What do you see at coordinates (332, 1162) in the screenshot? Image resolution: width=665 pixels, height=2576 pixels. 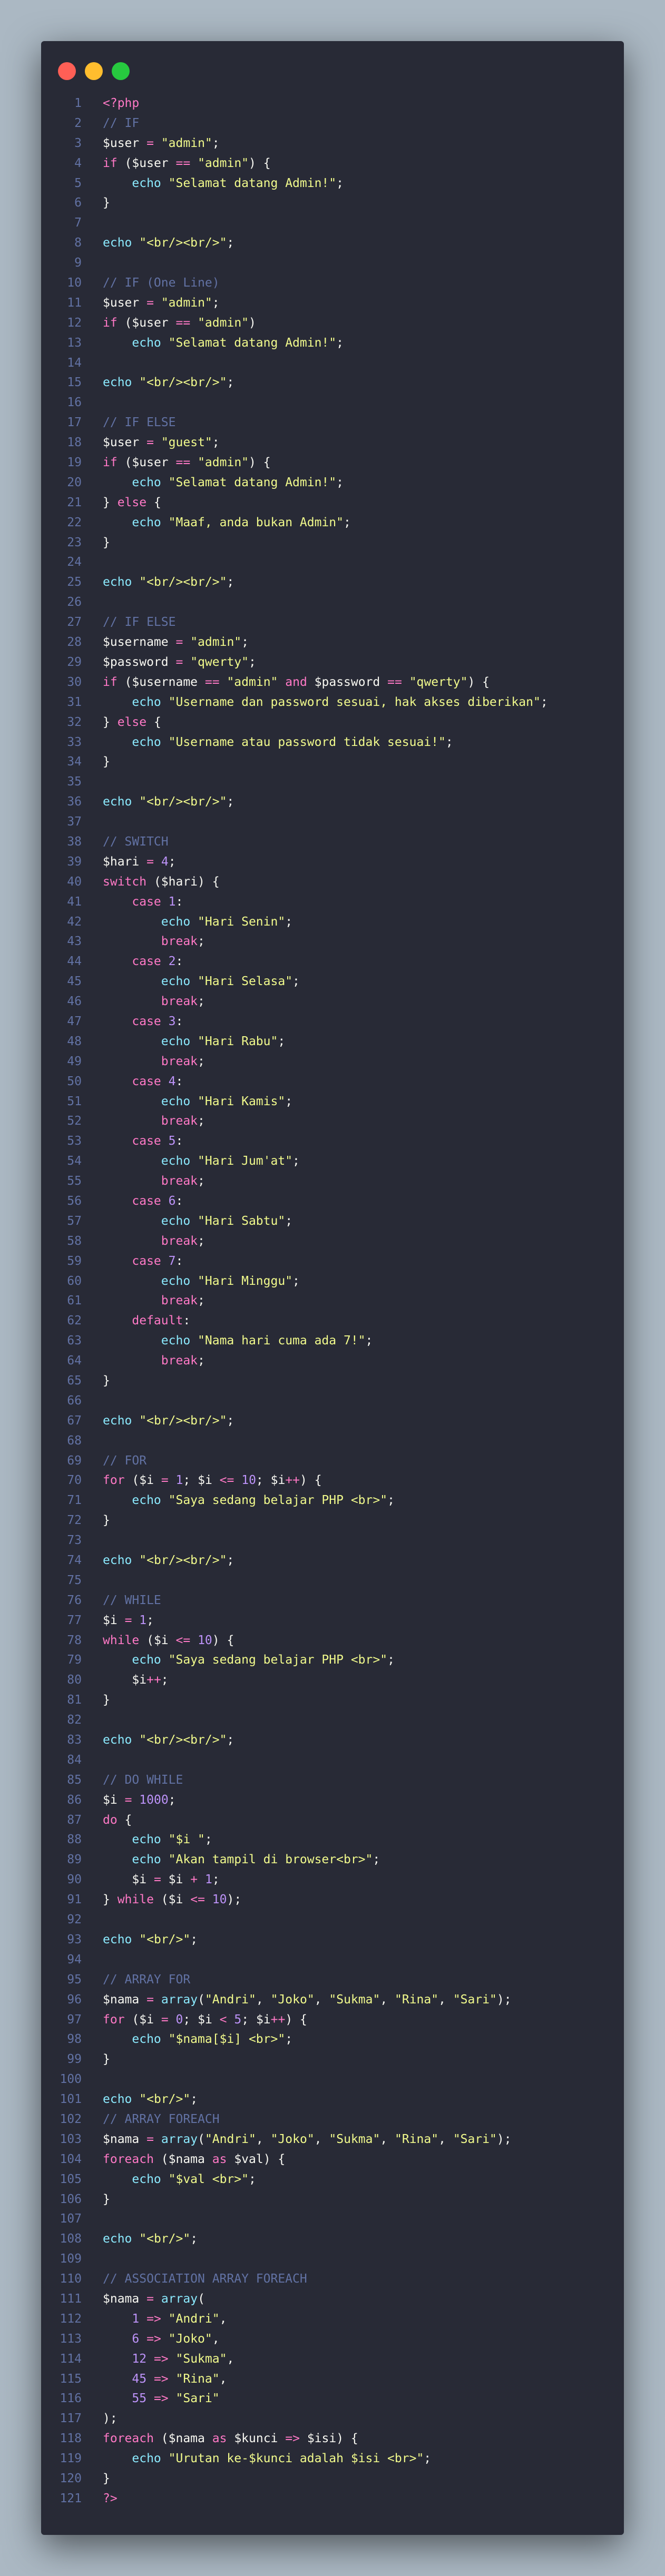 I see `code-line: 54 echo "Hari Jum'at";` at bounding box center [332, 1162].